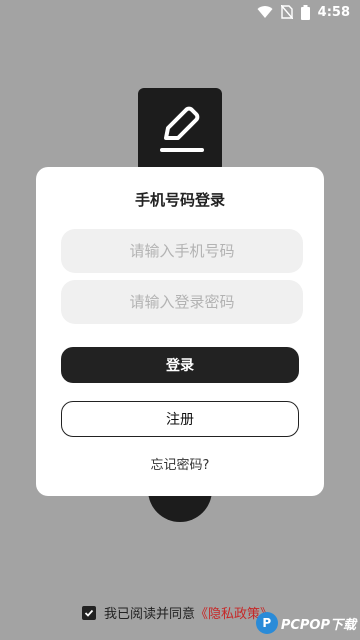 The height and width of the screenshot is (640, 360). I want to click on check-icon, so click(89, 613).